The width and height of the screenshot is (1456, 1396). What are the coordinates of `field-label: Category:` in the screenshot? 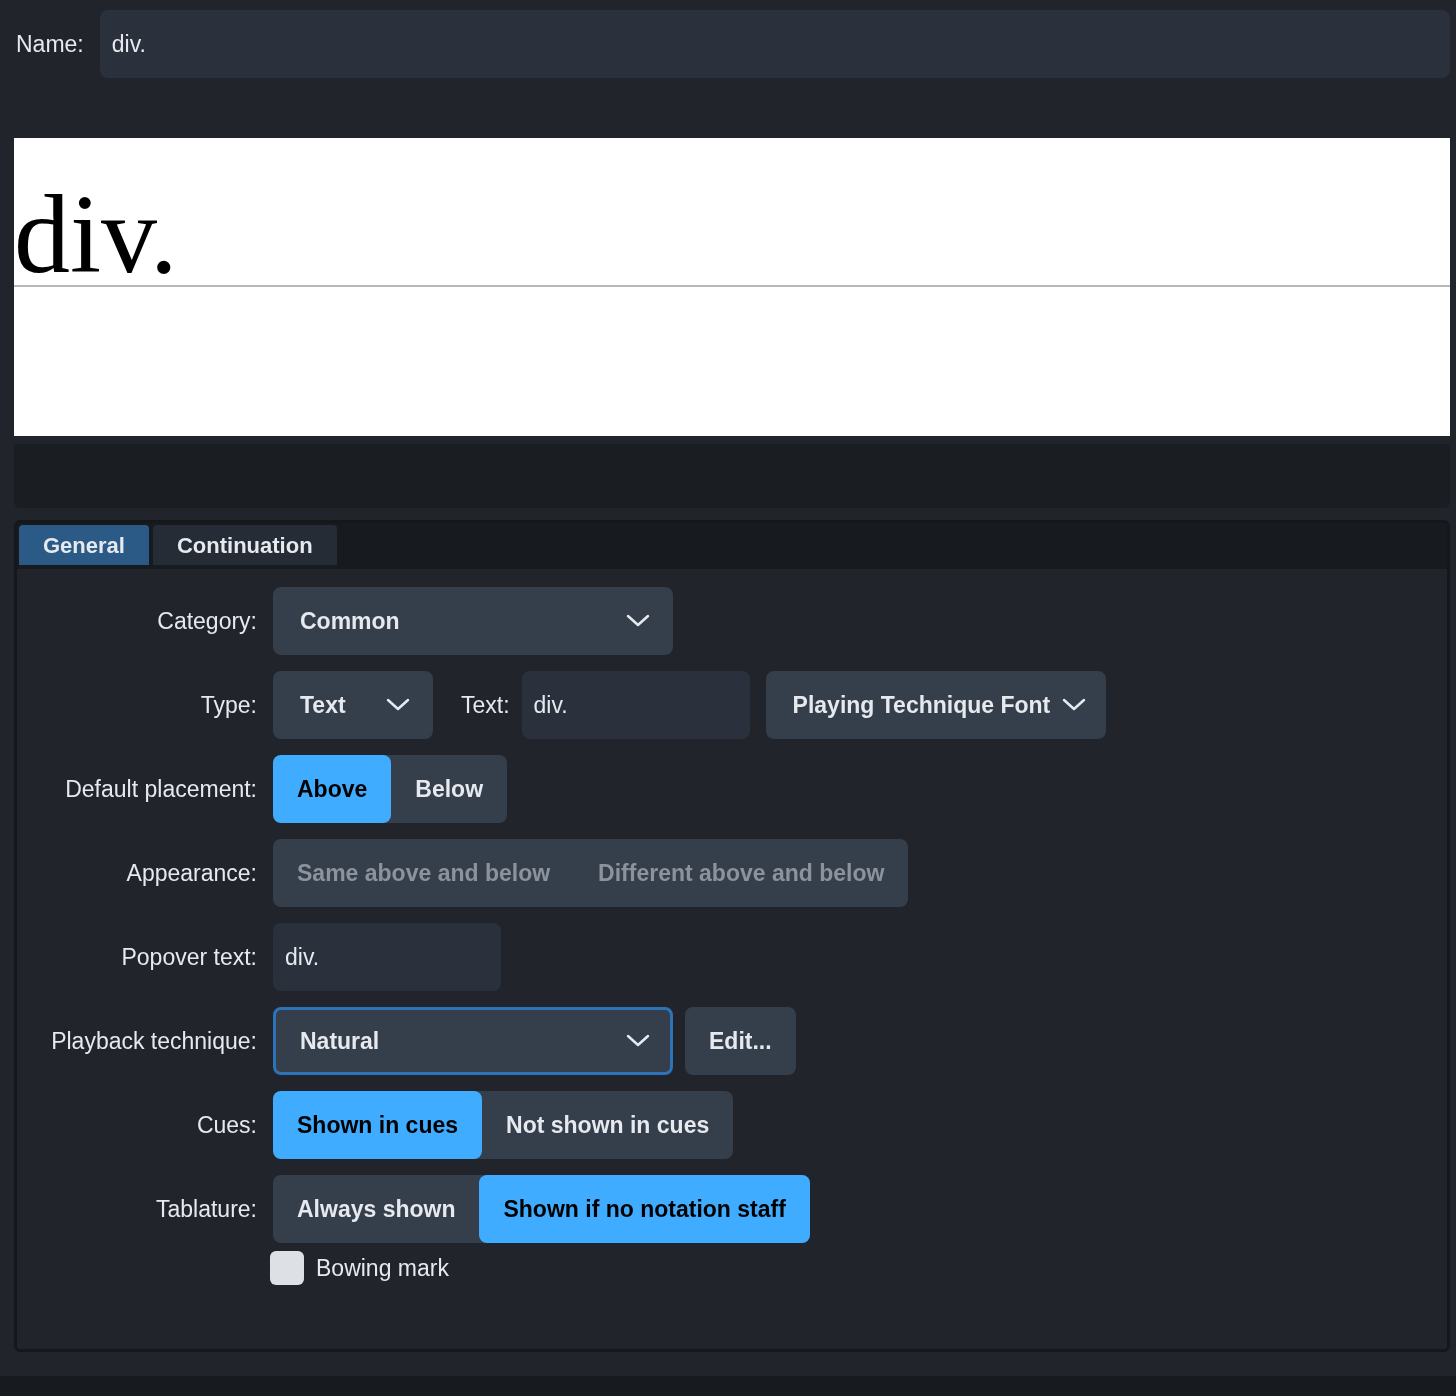 It's located at (207, 621).